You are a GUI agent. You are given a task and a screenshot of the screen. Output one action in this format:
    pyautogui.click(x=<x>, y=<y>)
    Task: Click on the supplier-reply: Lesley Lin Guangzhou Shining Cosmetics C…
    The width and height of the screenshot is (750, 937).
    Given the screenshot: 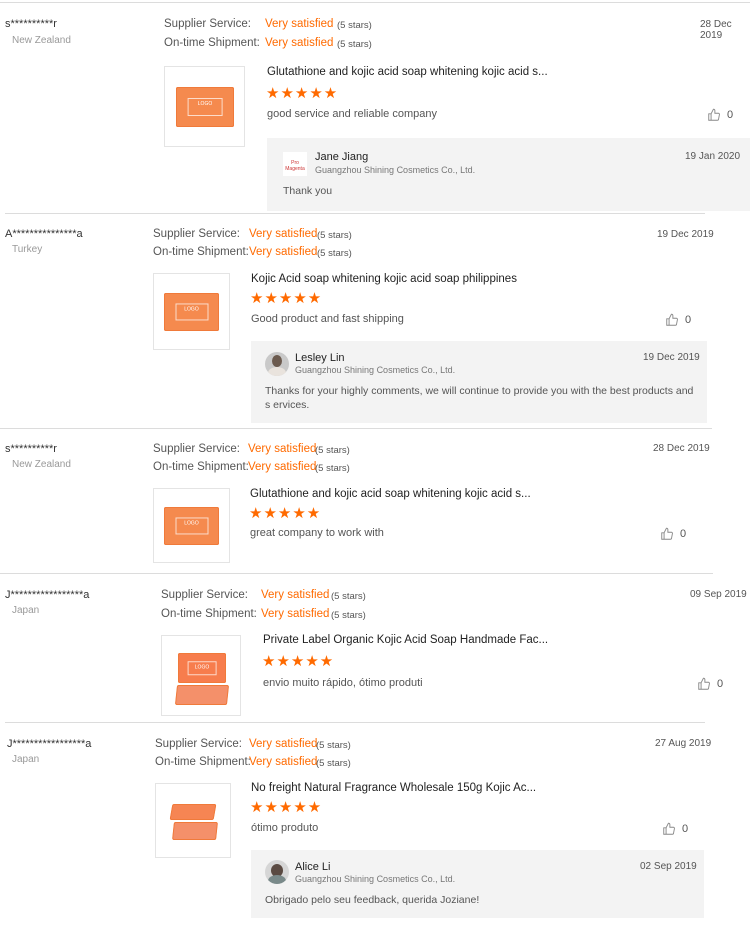 What is the action you would take?
    pyautogui.click(x=479, y=382)
    